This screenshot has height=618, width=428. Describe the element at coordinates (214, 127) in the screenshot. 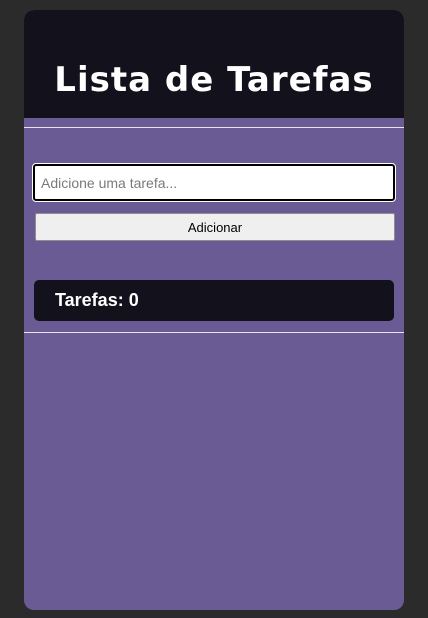

I see `top-divider` at that location.